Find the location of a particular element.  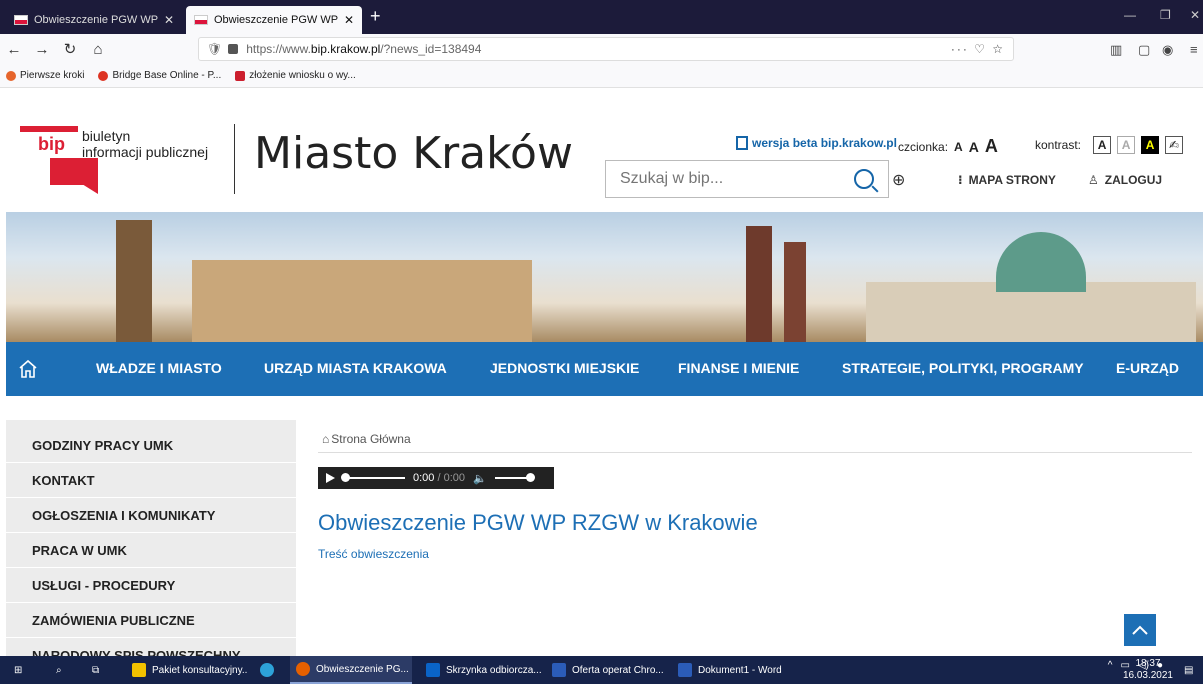

restore-icon: ❐ is located at coordinates (1165, 15).